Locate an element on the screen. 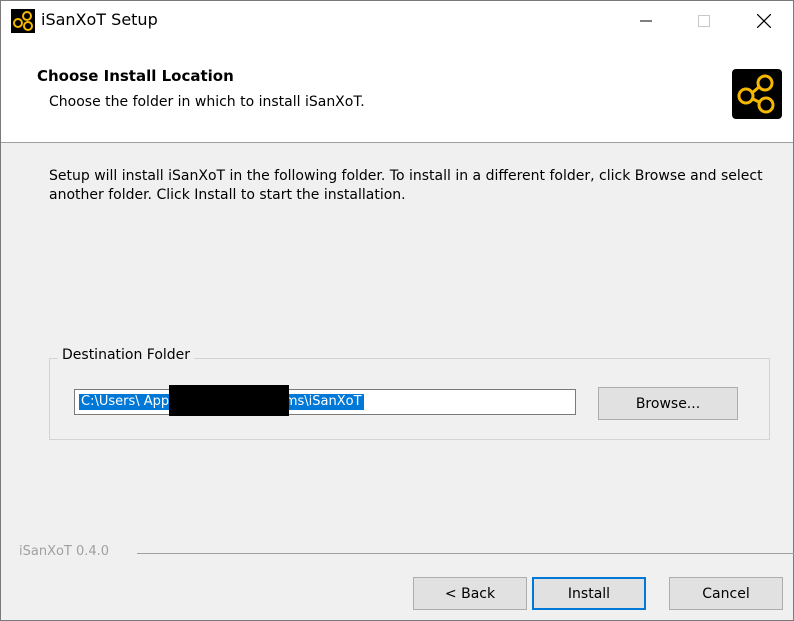 Image resolution: width=794 pixels, height=621 pixels. page-title: Choose Install Location is located at coordinates (135, 76).